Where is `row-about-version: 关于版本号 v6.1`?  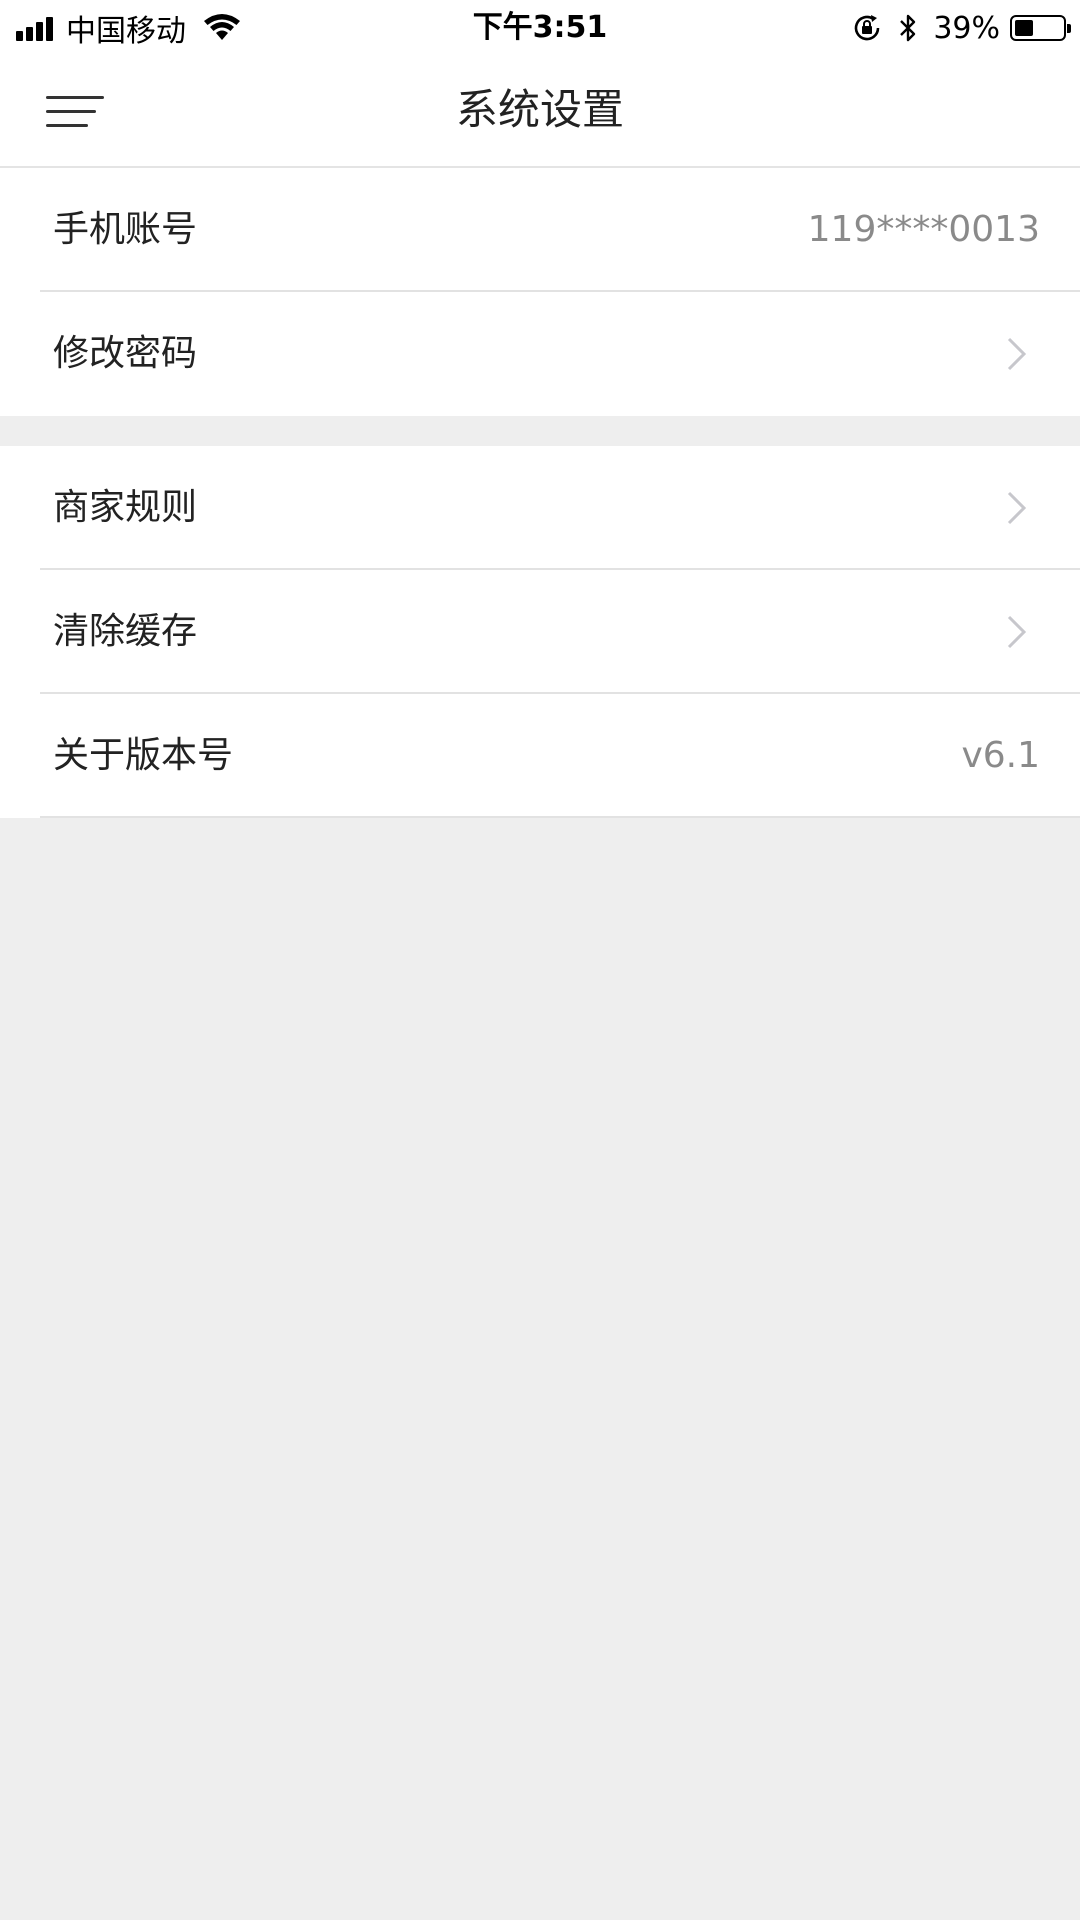 row-about-version: 关于版本号 v6.1 is located at coordinates (540, 756).